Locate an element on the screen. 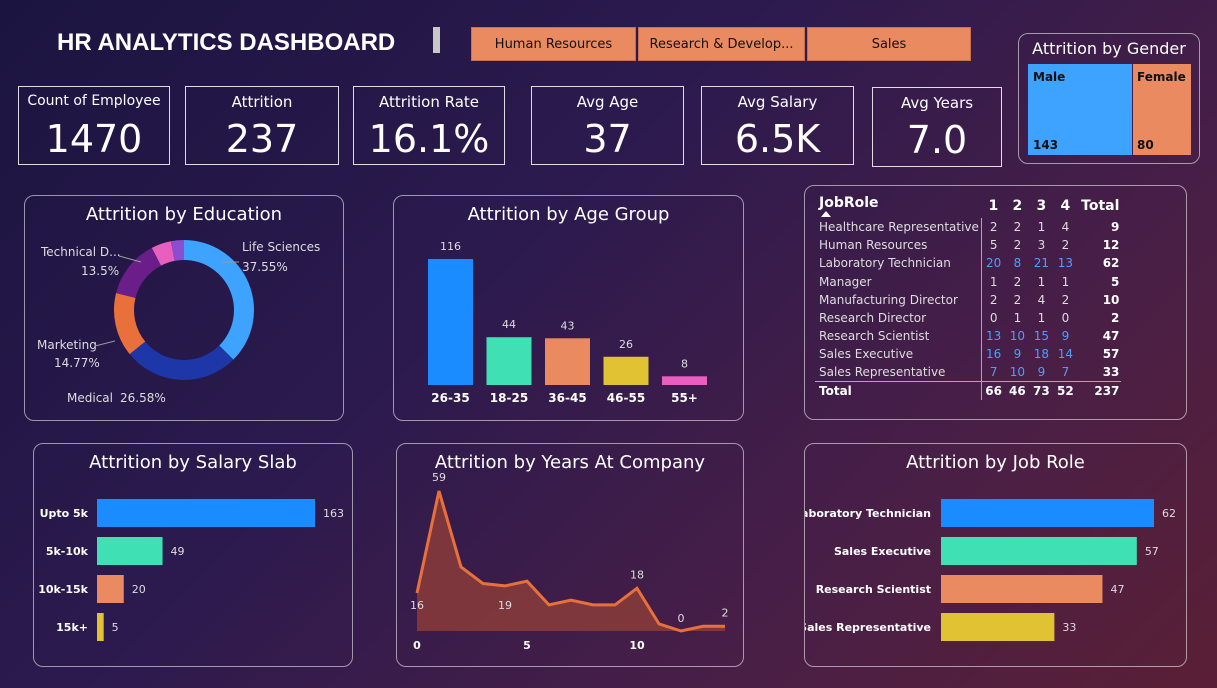 The width and height of the screenshot is (1217, 688). age-bar-chart: 116 26-35 44 18-25 43 36-45 26 46-55 8 55+ is located at coordinates (567, 322).